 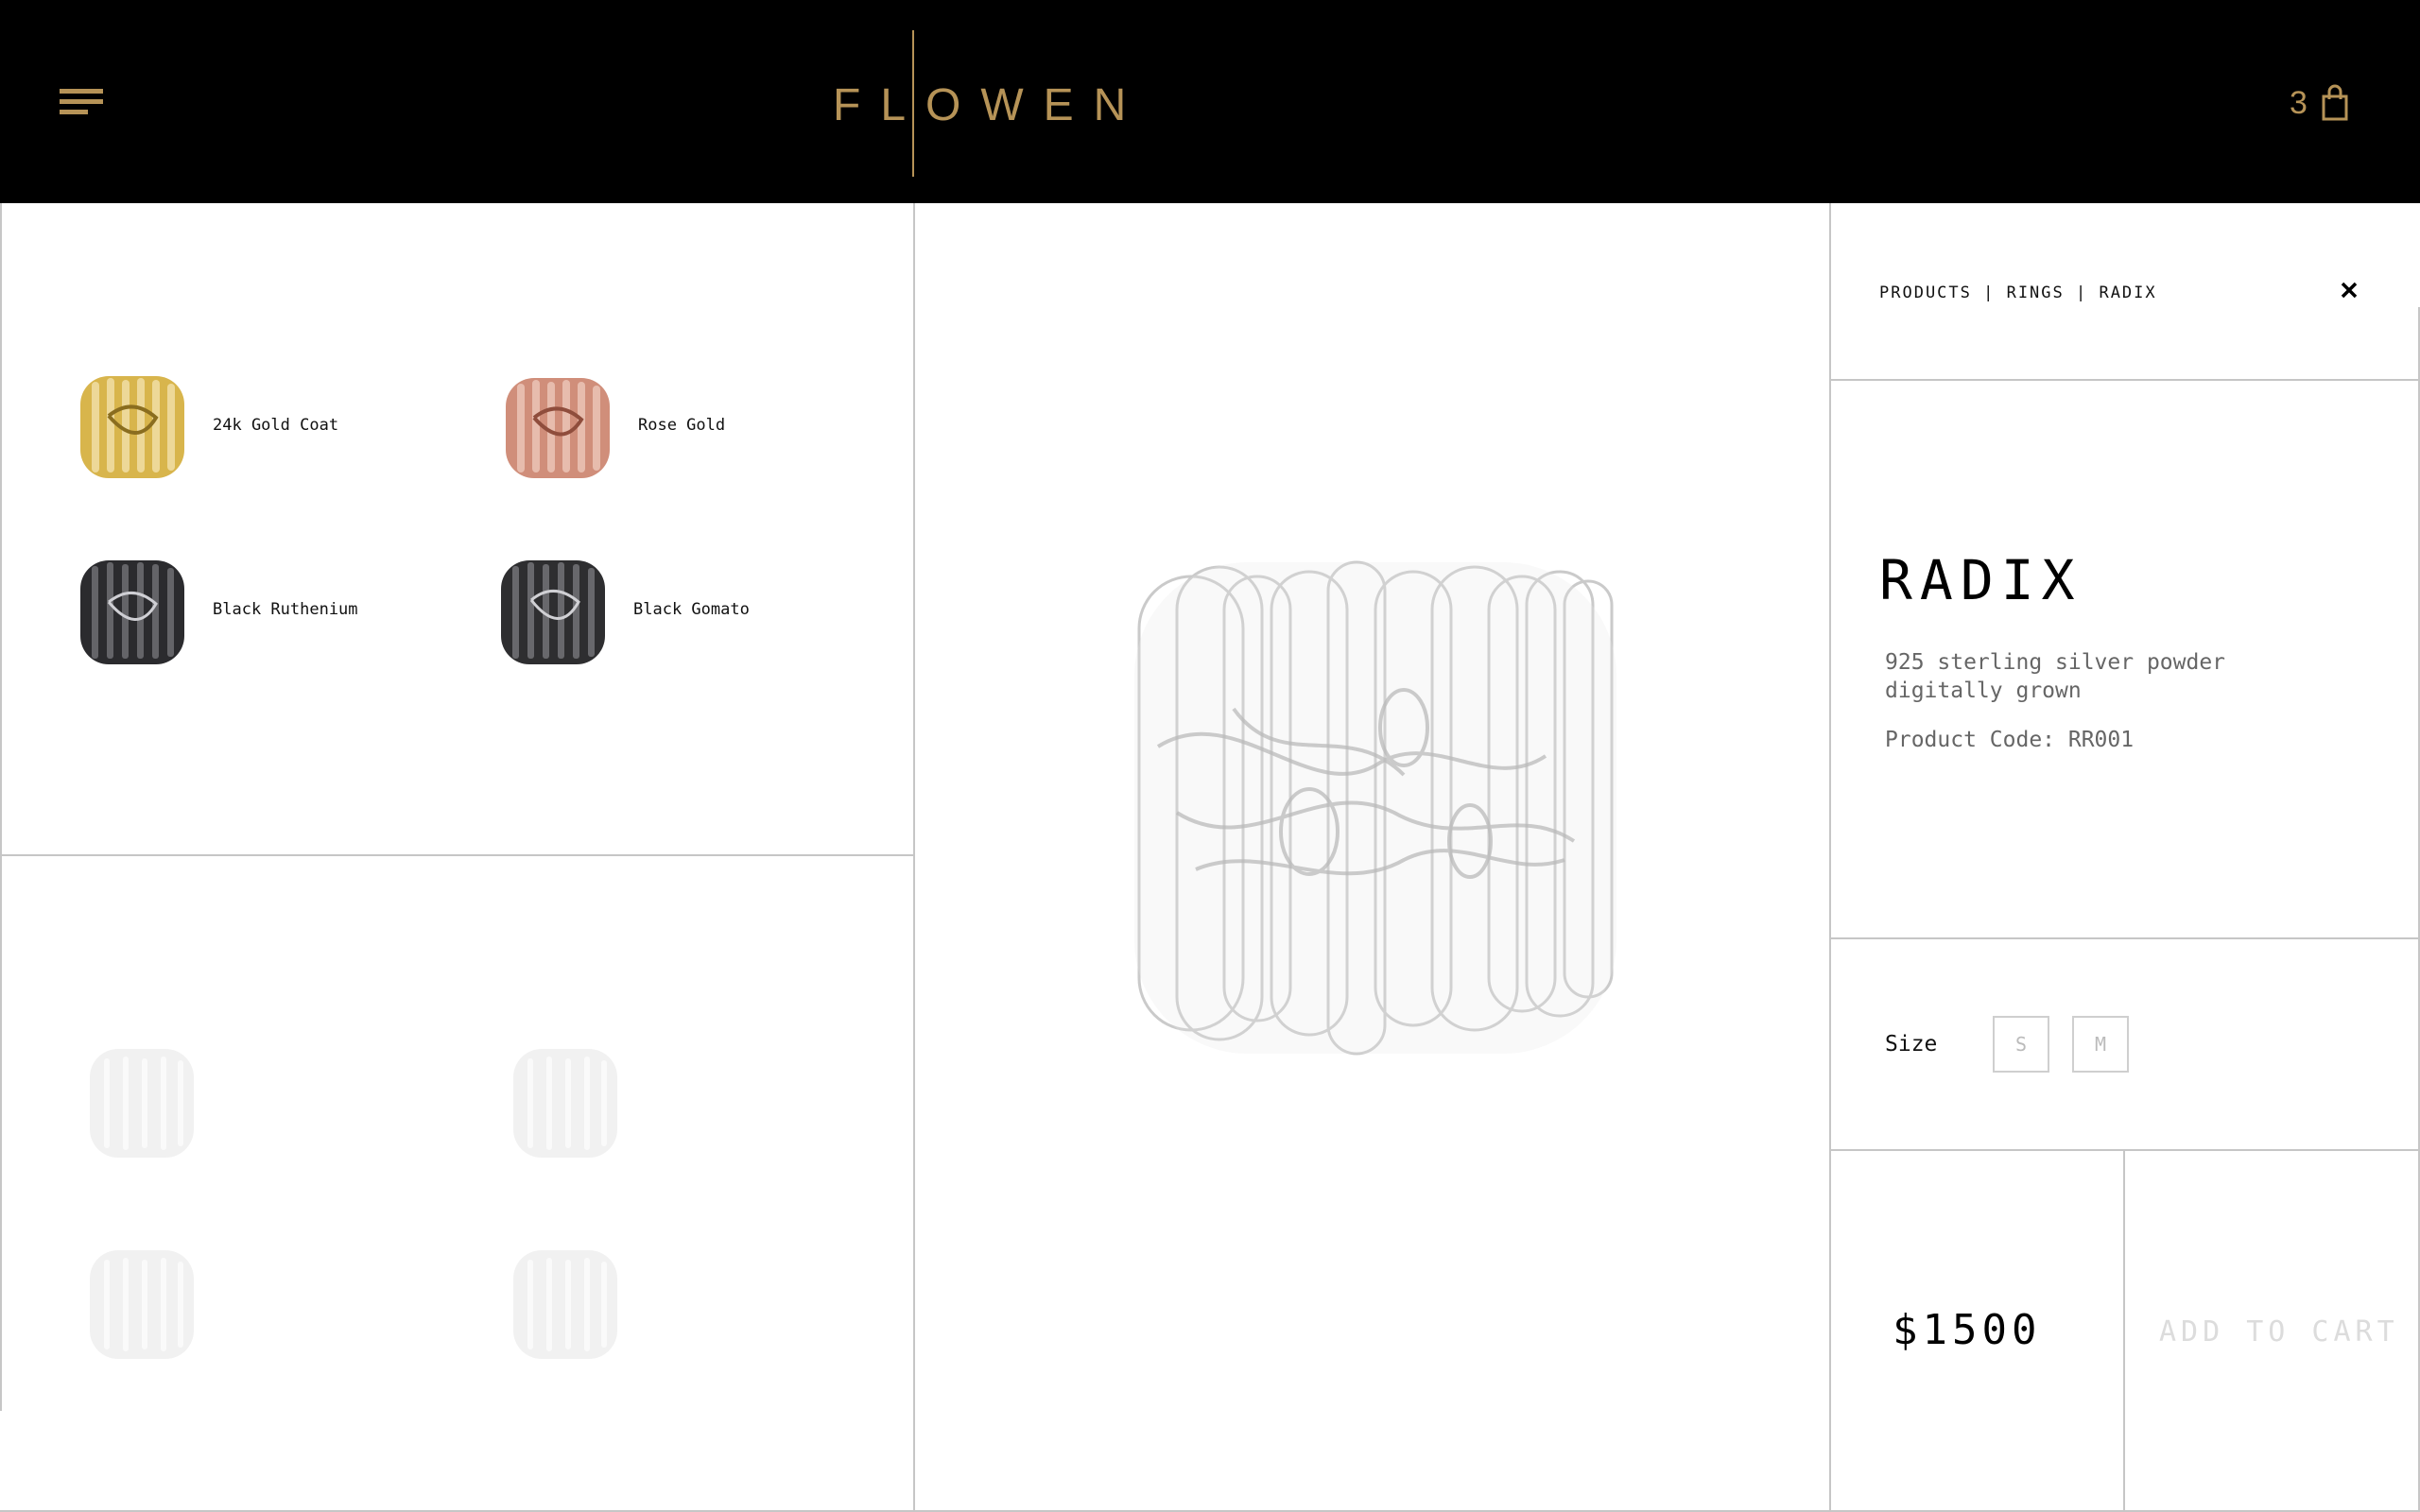 What do you see at coordinates (682, 425) in the screenshot?
I see `variant-label: Rose Gold` at bounding box center [682, 425].